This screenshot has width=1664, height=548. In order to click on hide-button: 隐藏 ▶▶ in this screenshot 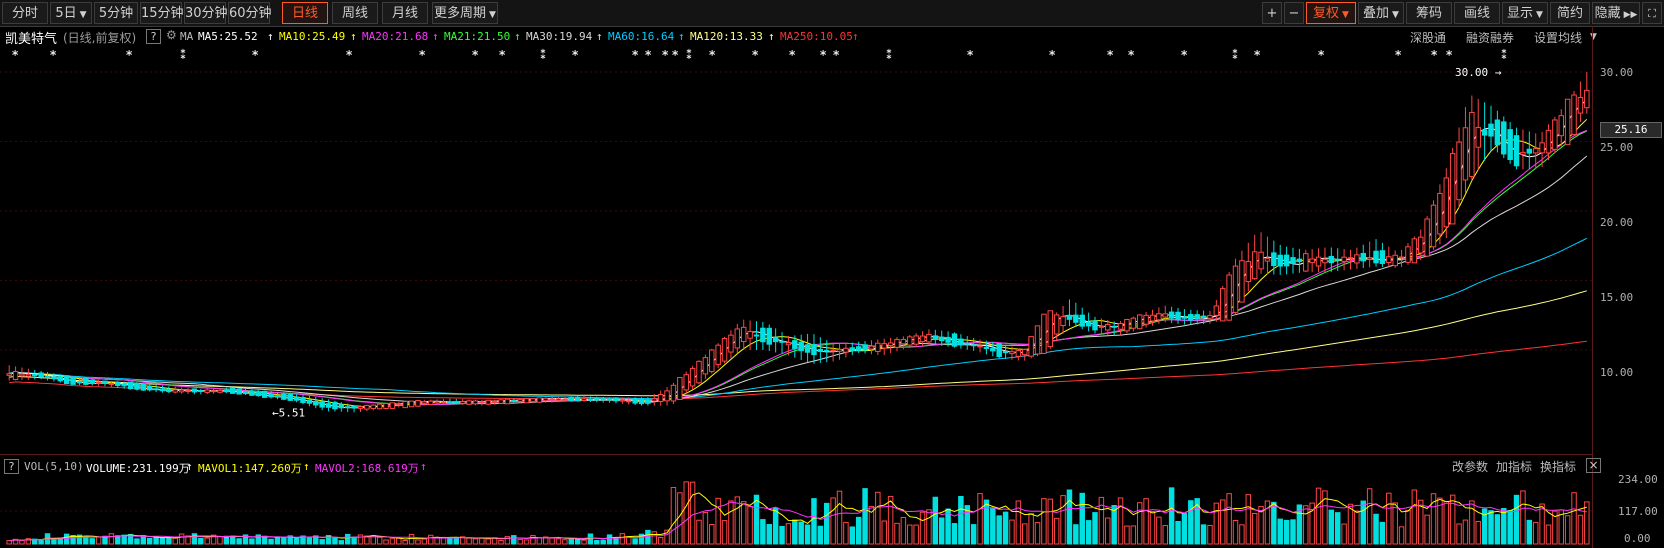, I will do `click(1616, 13)`.